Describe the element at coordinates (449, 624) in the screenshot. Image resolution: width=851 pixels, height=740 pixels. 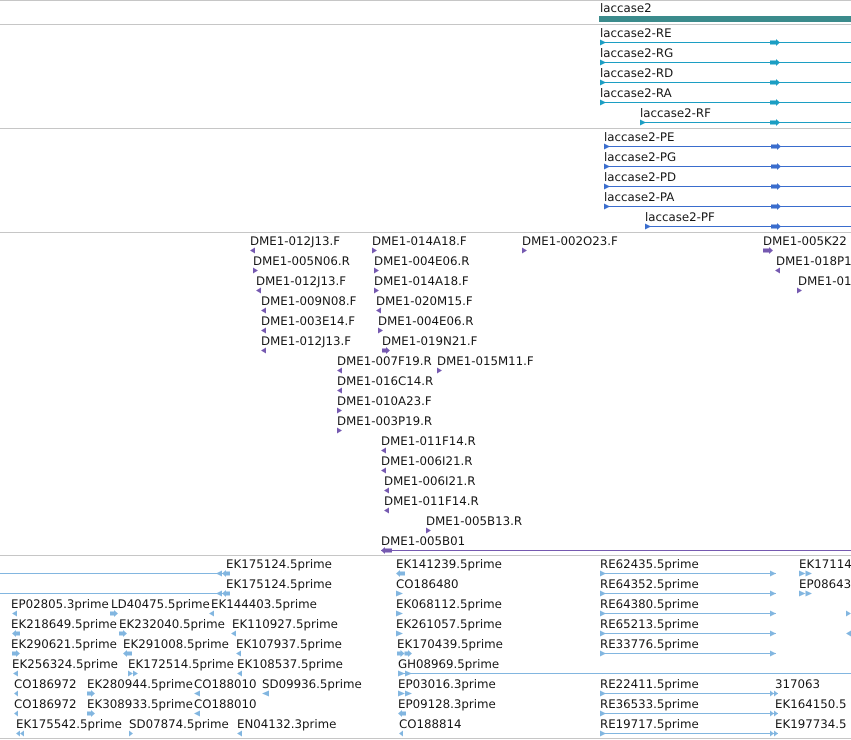
I see `feature-label: EK261057.5prime` at that location.